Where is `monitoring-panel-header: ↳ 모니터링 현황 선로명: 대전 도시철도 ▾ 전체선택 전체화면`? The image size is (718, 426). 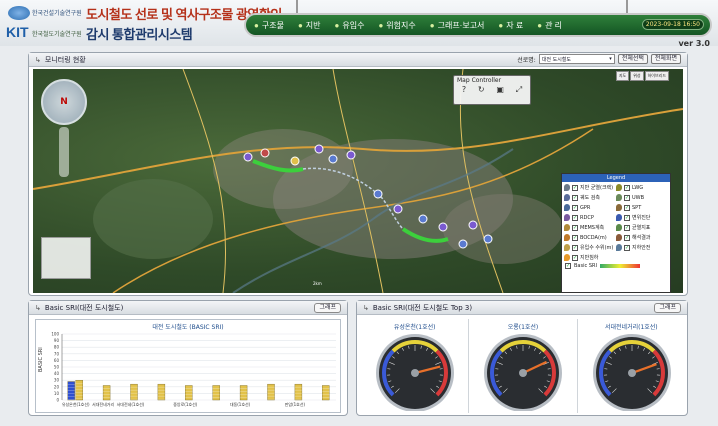 monitoring-panel-header: ↳ 모니터링 현황 선로명: 대전 도시철도 ▾ 전체선택 전체화면 is located at coordinates (358, 60).